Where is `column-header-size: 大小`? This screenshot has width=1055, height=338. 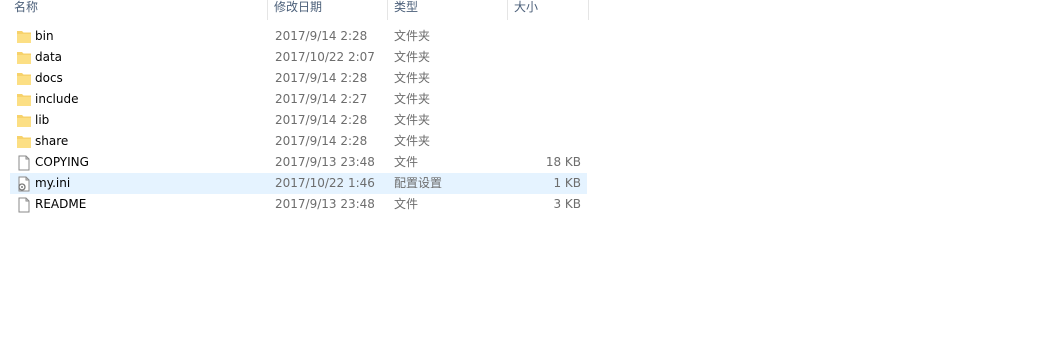 column-header-size: 大小 is located at coordinates (548, 10).